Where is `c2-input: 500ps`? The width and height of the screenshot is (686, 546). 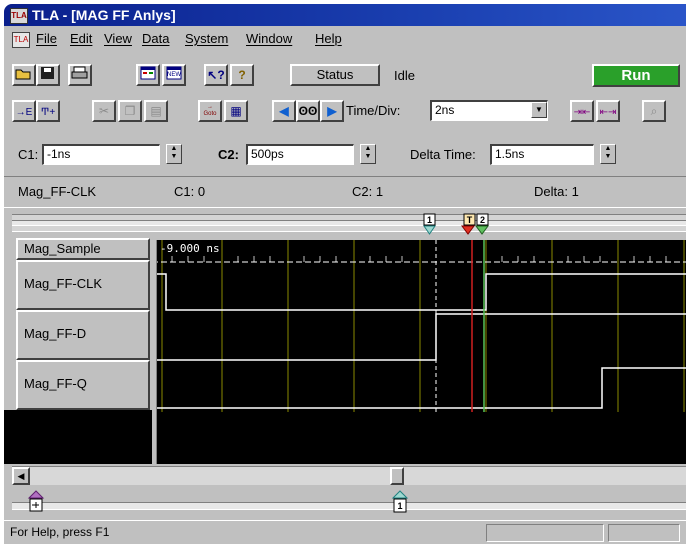 c2-input: 500ps is located at coordinates (300, 154).